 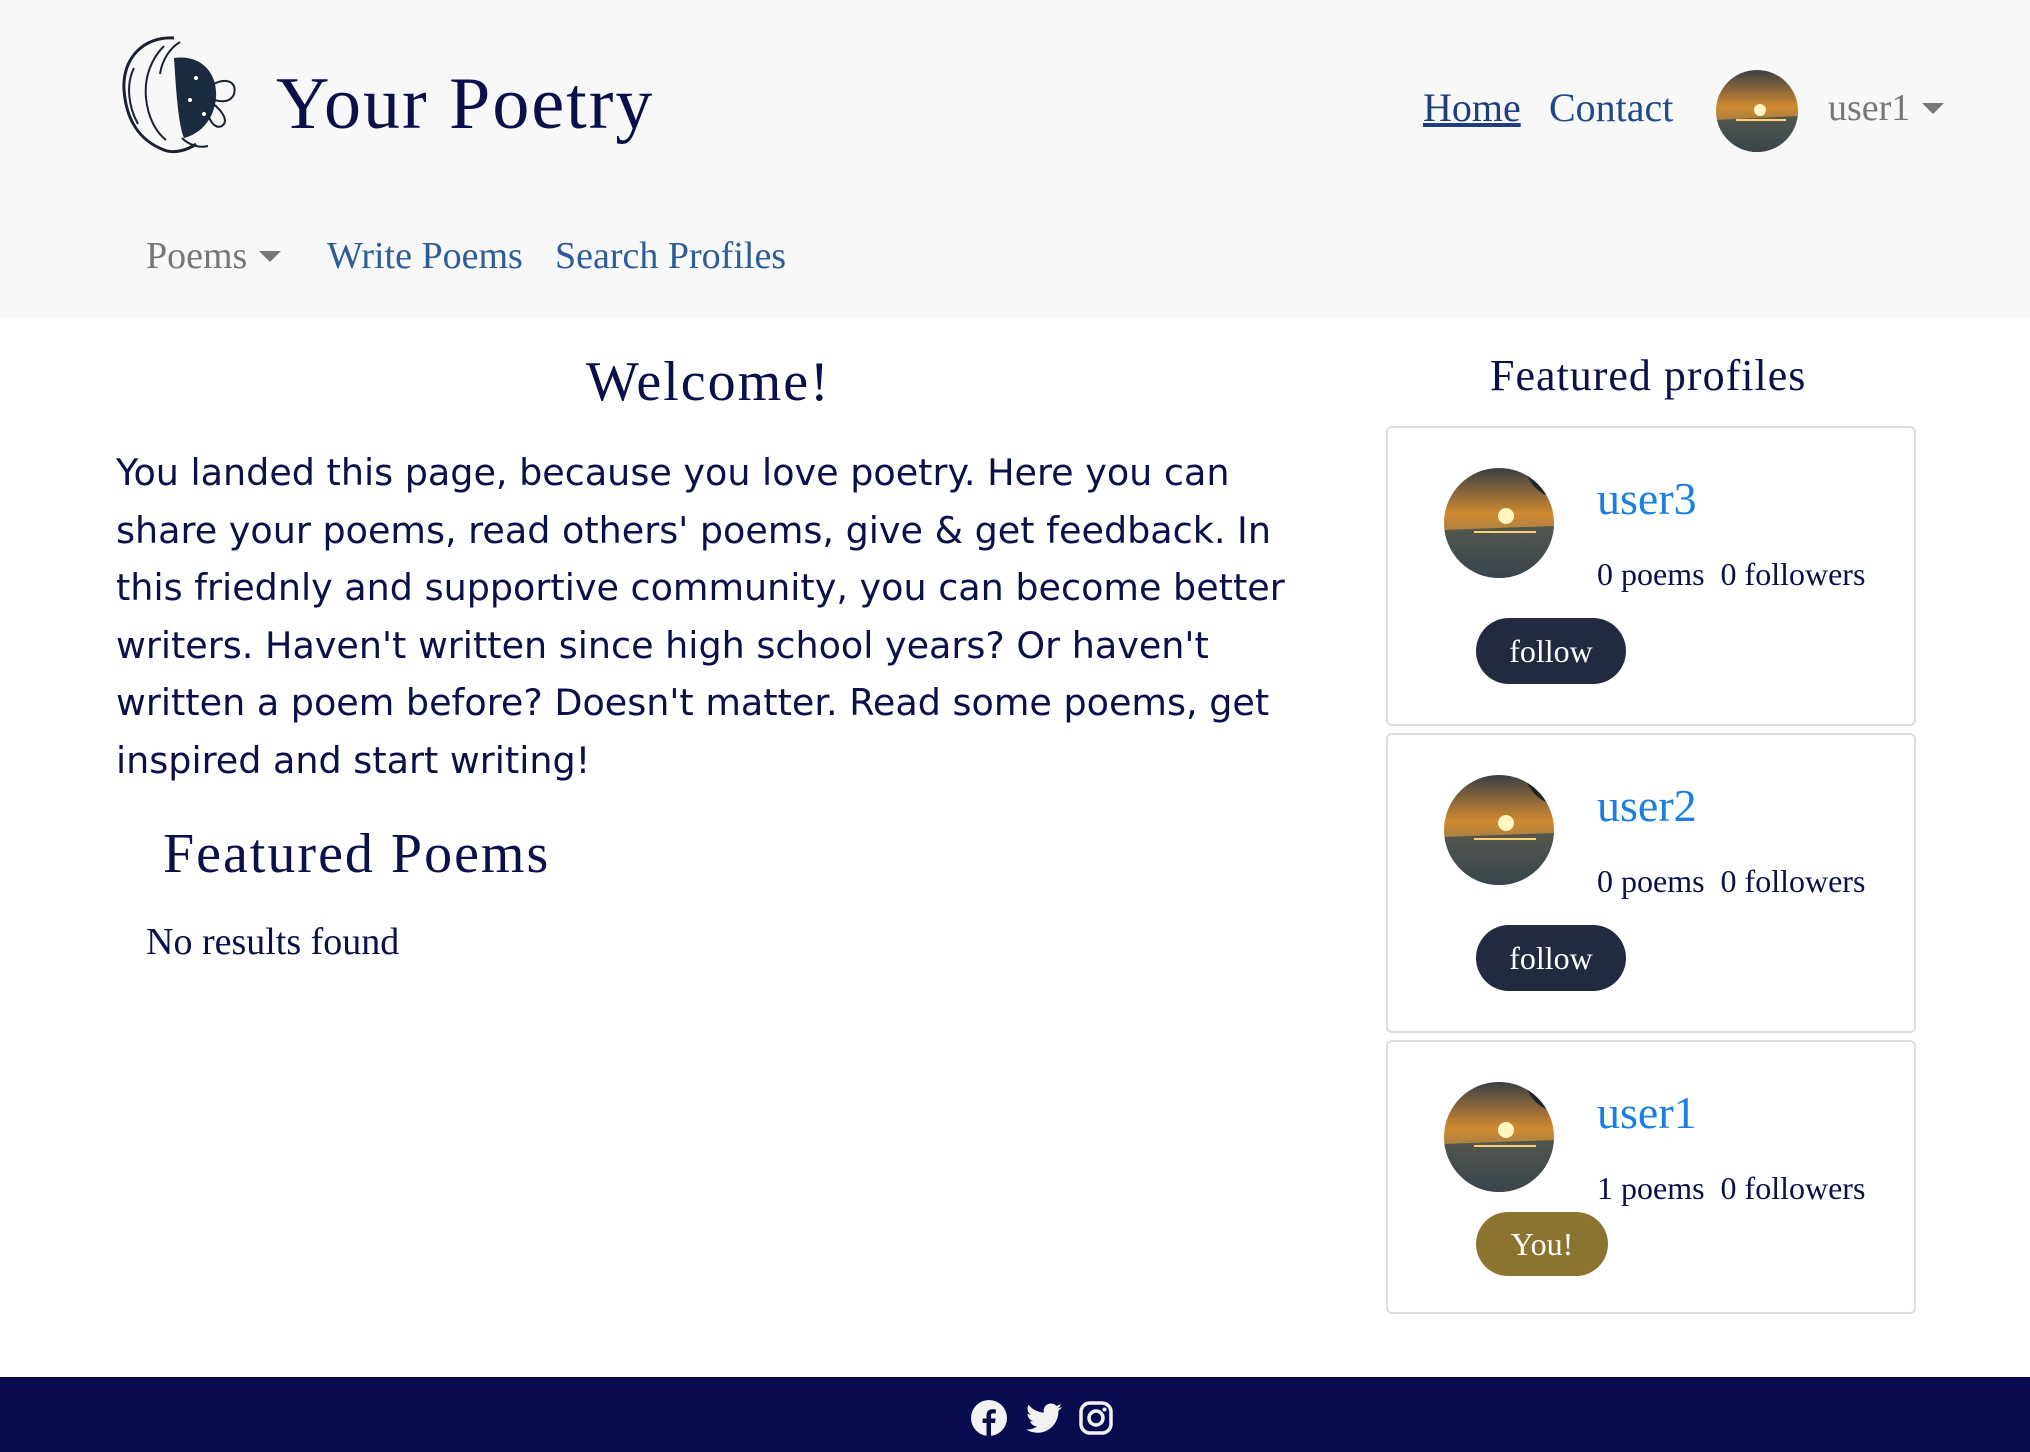 I want to click on nav-search-profiles-link: Search Profiles, so click(x=670, y=256).